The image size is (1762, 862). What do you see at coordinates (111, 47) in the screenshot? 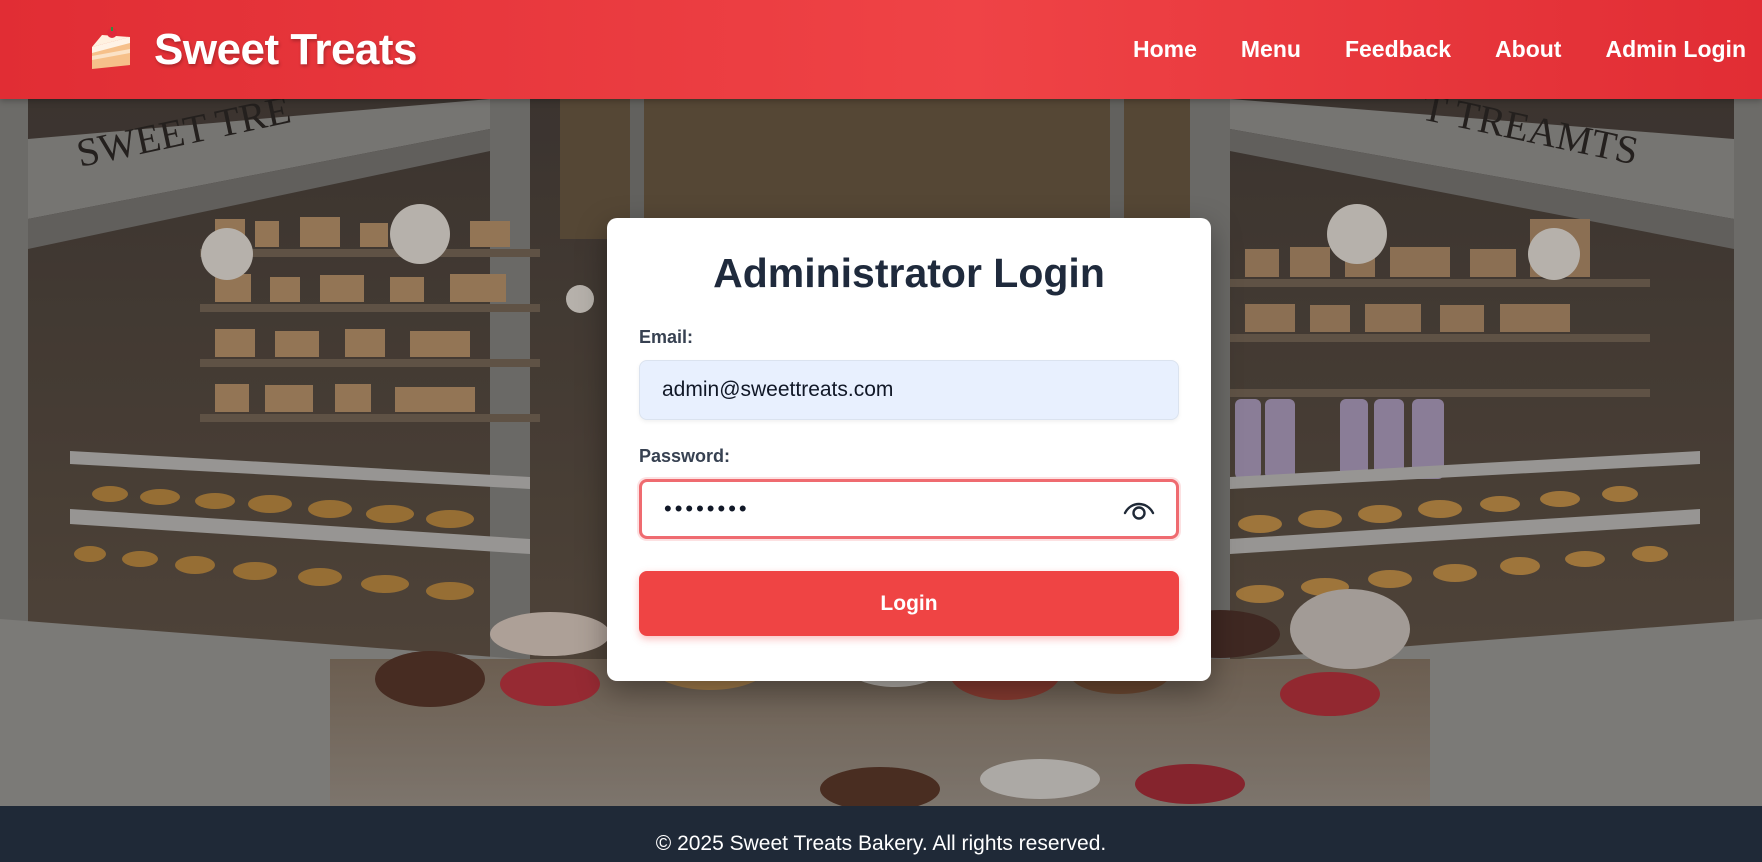
I see `cake-slice-icon` at bounding box center [111, 47].